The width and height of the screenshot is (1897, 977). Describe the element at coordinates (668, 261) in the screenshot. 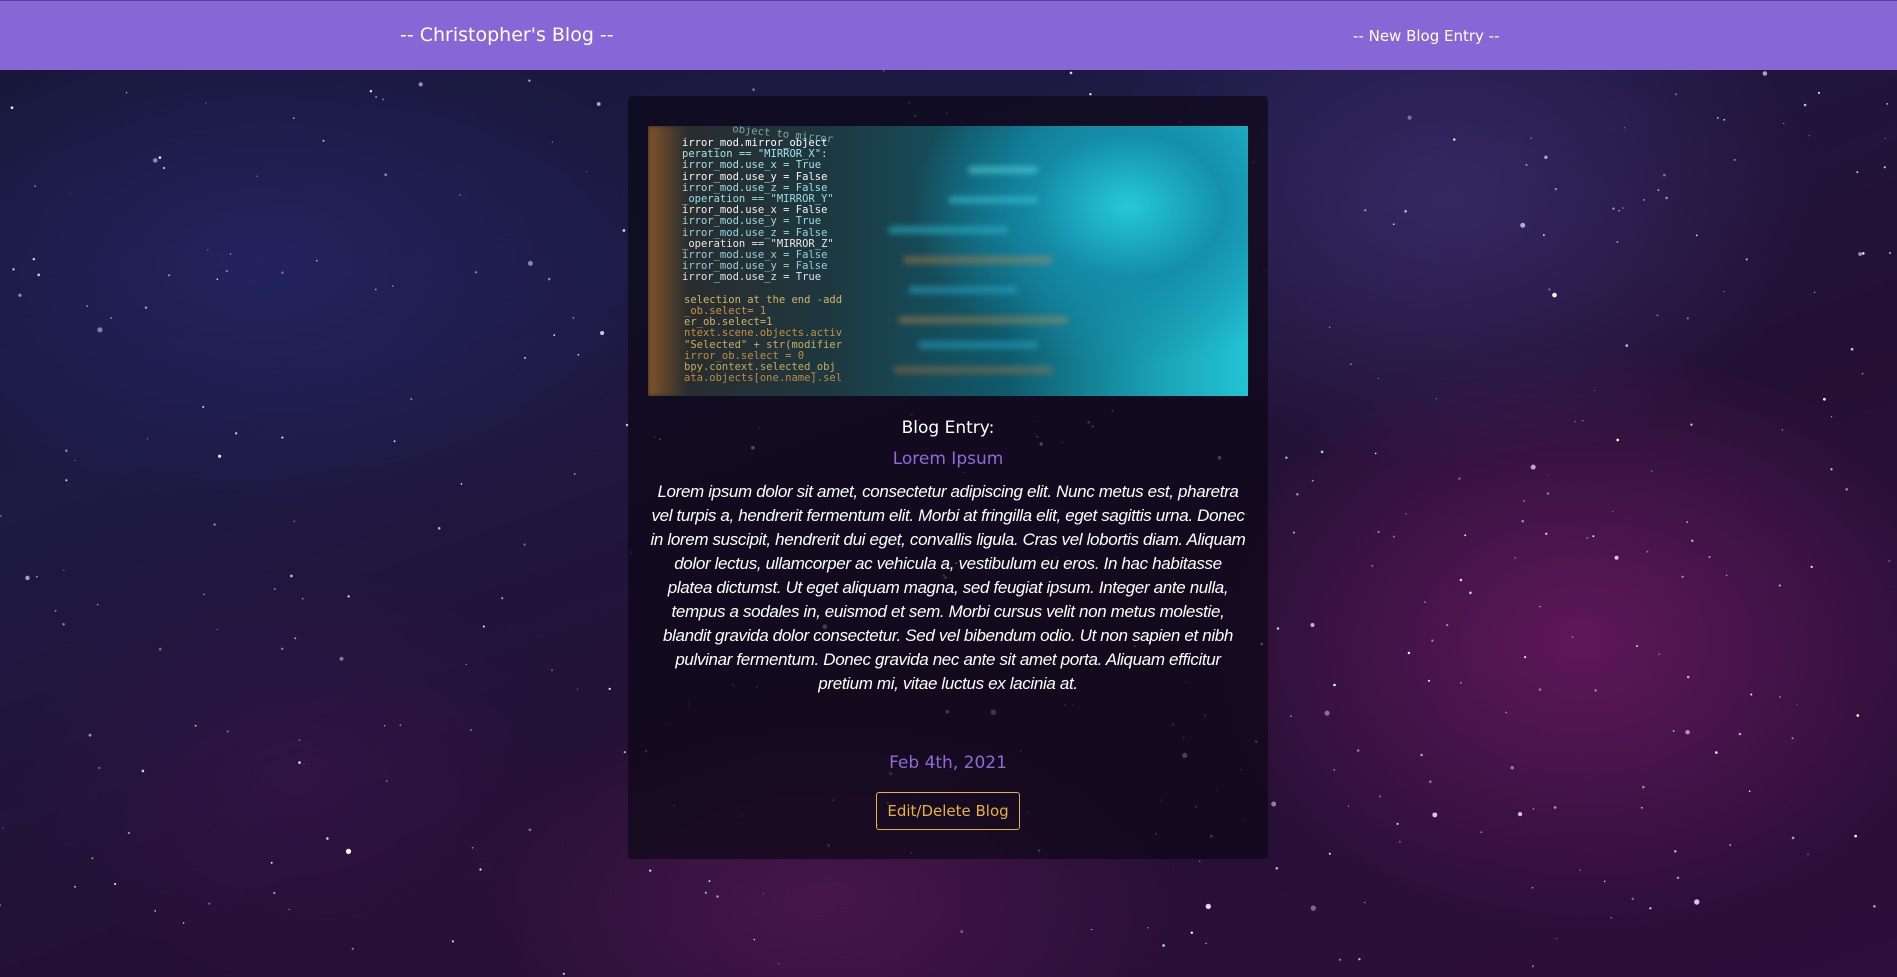

I see `code-image-glow` at that location.